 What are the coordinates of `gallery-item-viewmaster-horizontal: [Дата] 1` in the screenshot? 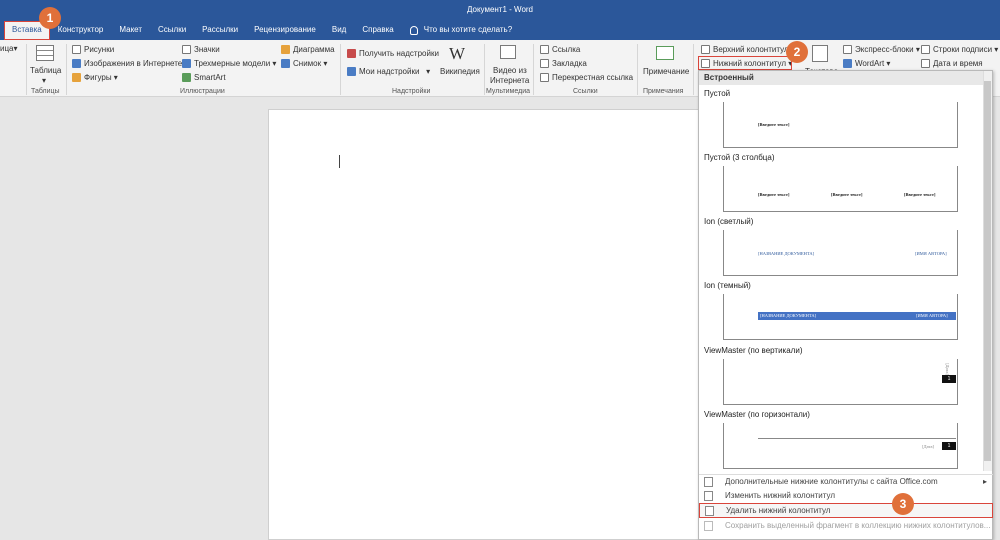 It's located at (840, 446).